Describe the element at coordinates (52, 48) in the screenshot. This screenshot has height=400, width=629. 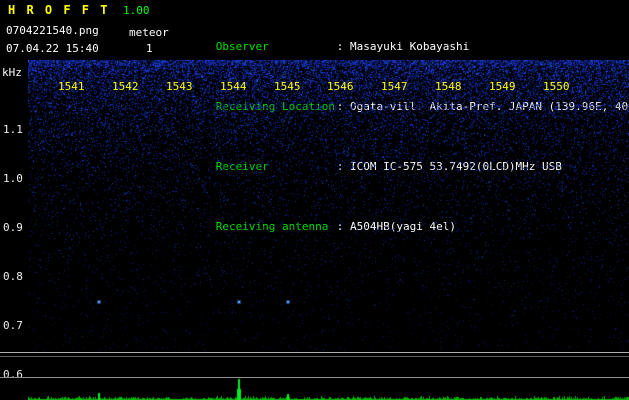
I see `datetime: 07.04.22 15:40` at that location.